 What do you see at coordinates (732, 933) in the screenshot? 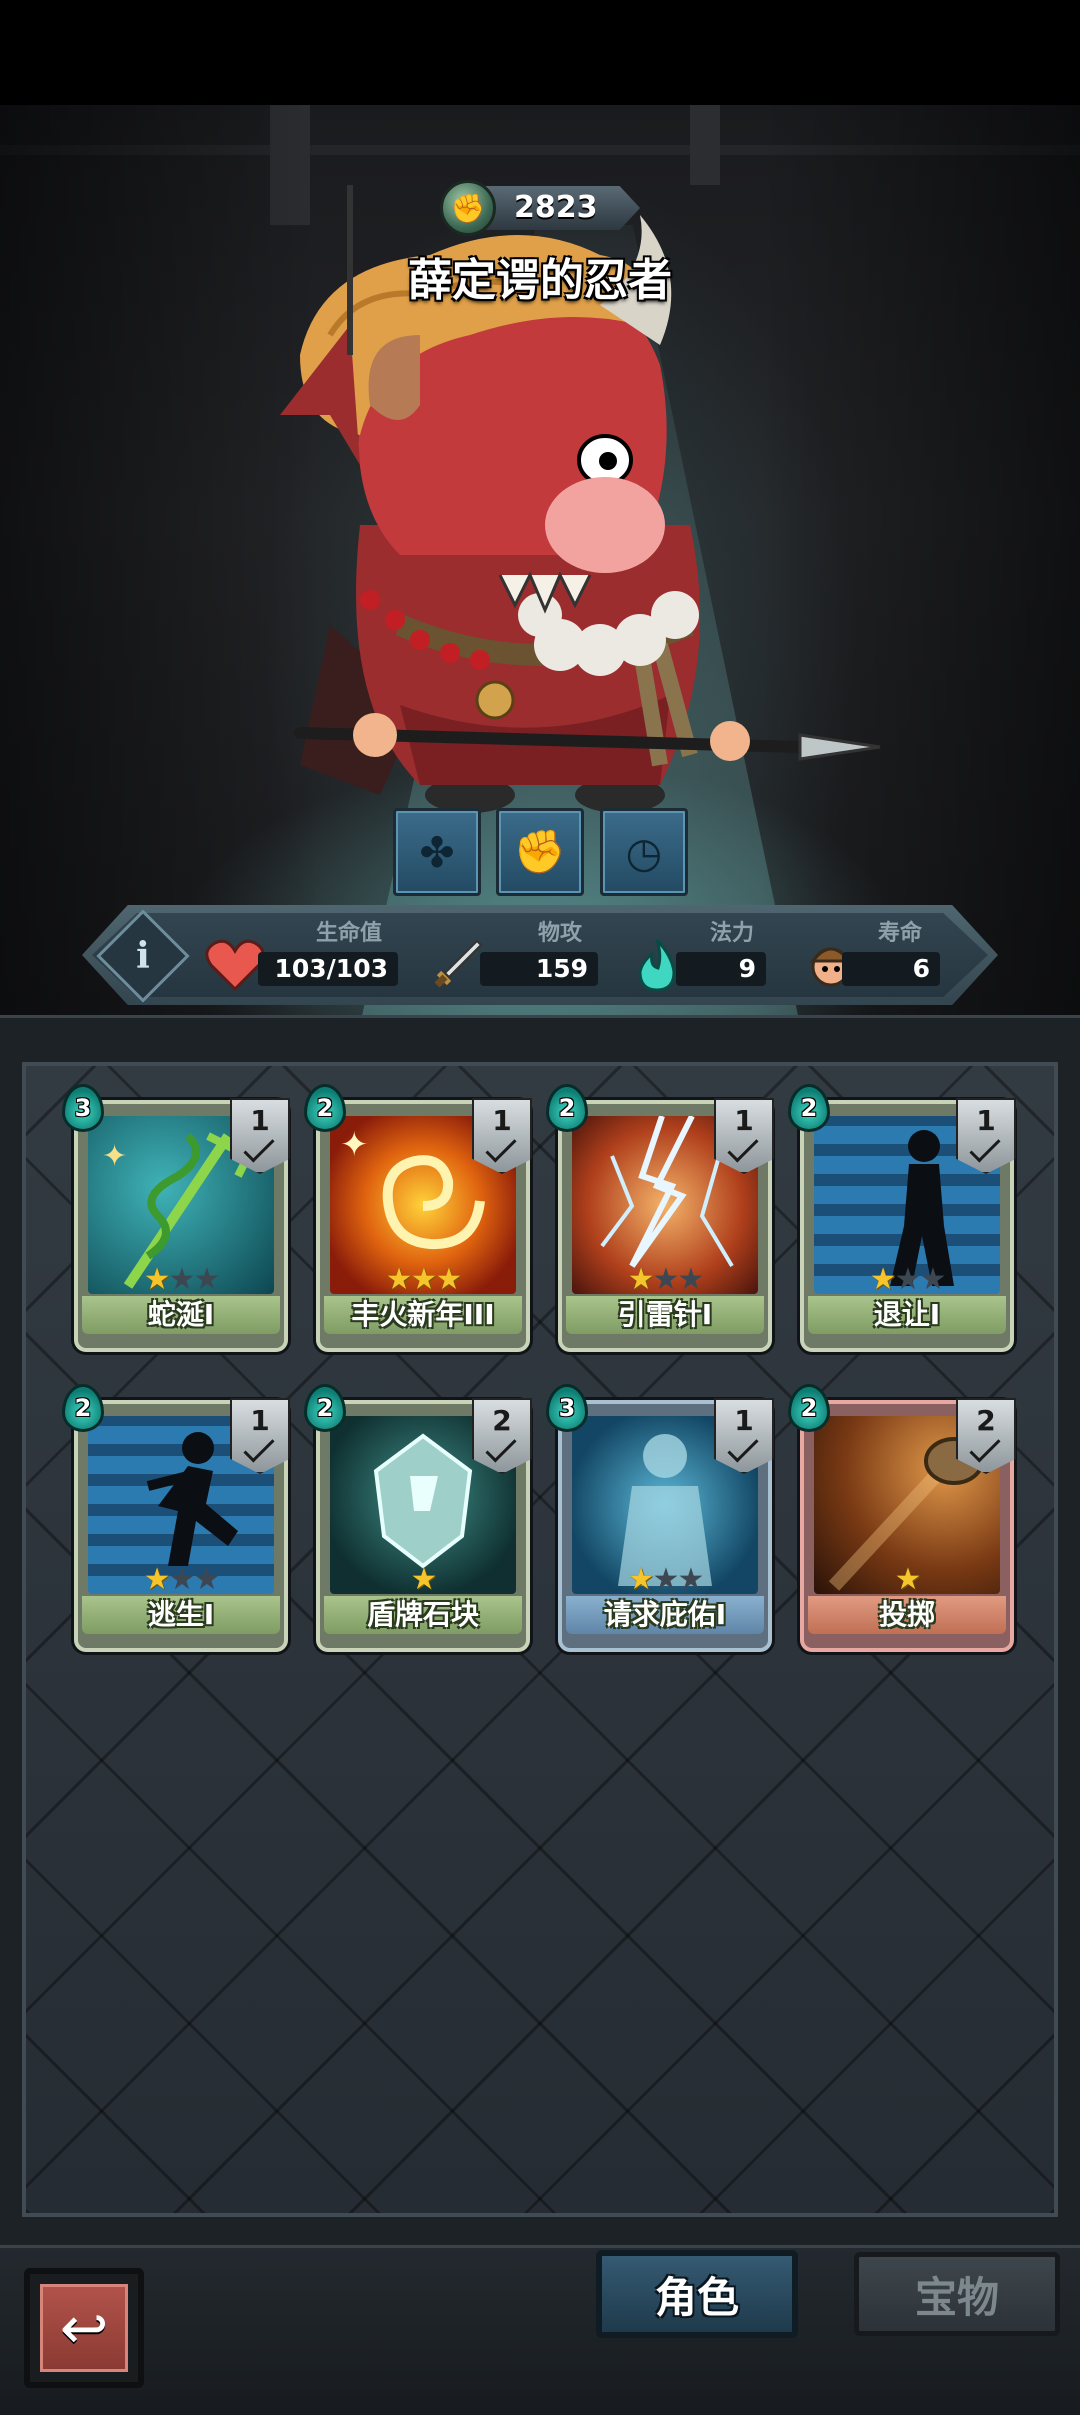
I see `mana-label: 法力` at bounding box center [732, 933].